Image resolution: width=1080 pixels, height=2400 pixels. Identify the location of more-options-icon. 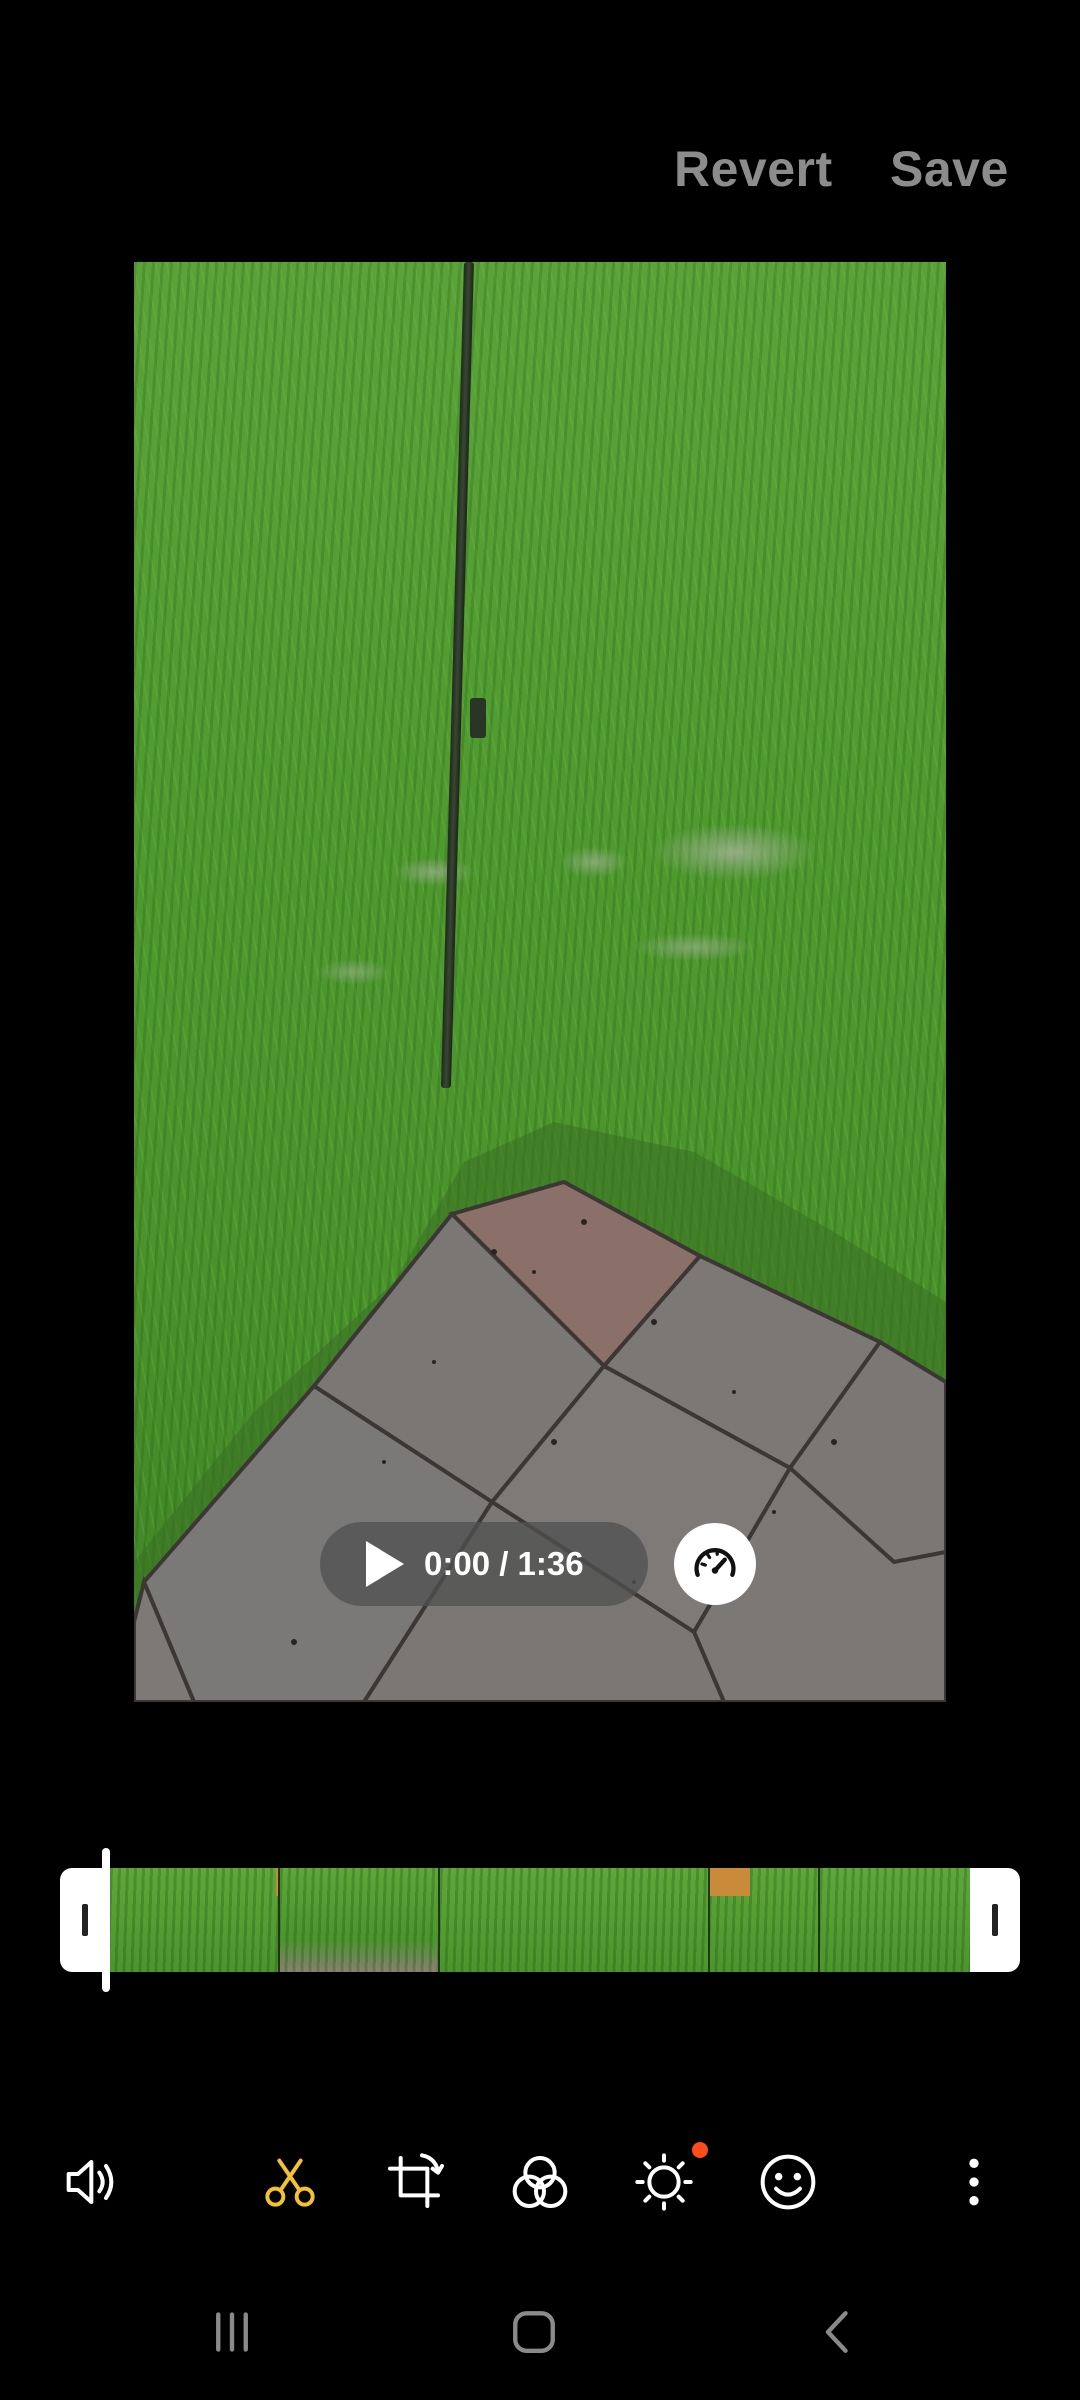
(974, 2182).